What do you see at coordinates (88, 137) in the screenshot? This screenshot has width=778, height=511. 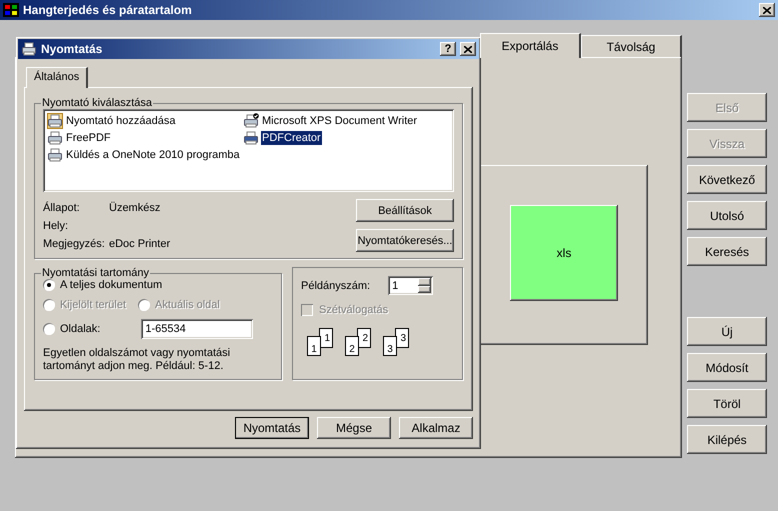 I see `printer-item: FreePDF` at bounding box center [88, 137].